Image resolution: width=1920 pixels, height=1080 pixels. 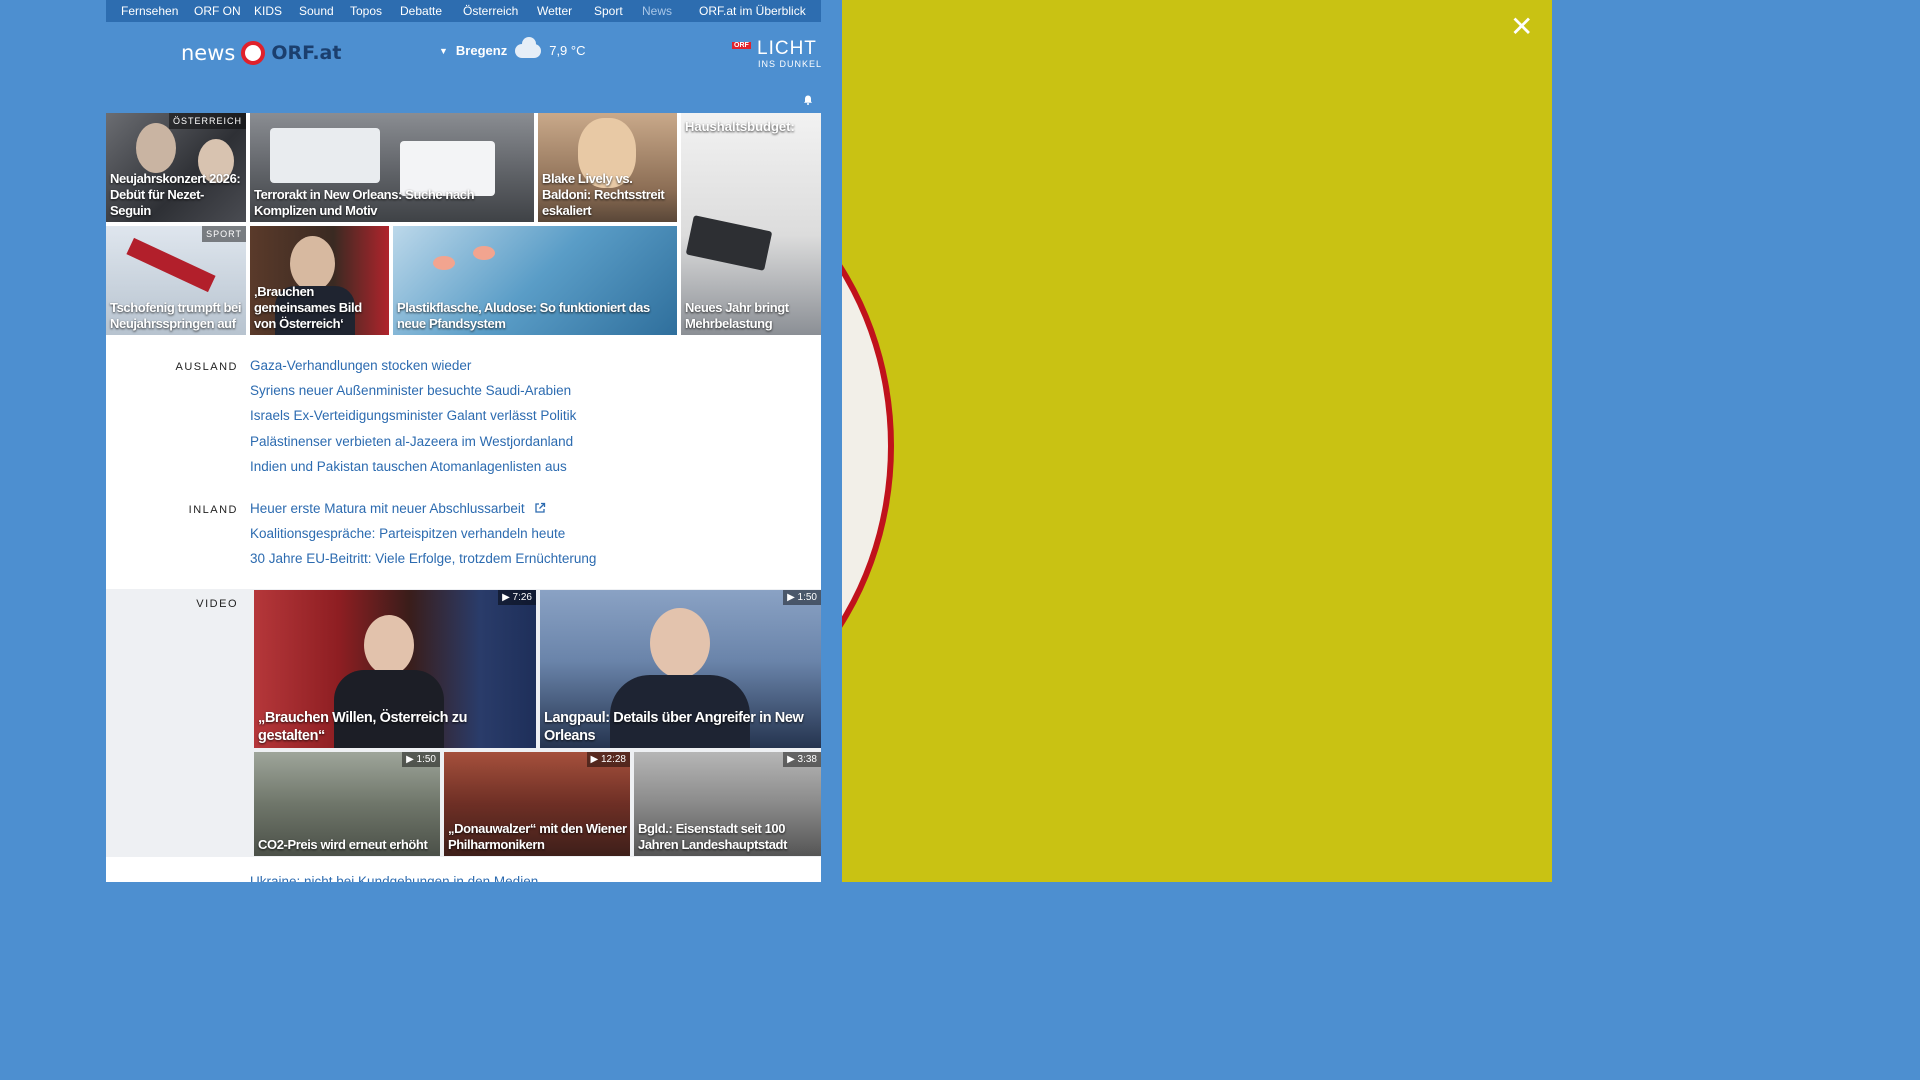 What do you see at coordinates (149, 11) in the screenshot?
I see `nav-fernsehen: Fernsehen` at bounding box center [149, 11].